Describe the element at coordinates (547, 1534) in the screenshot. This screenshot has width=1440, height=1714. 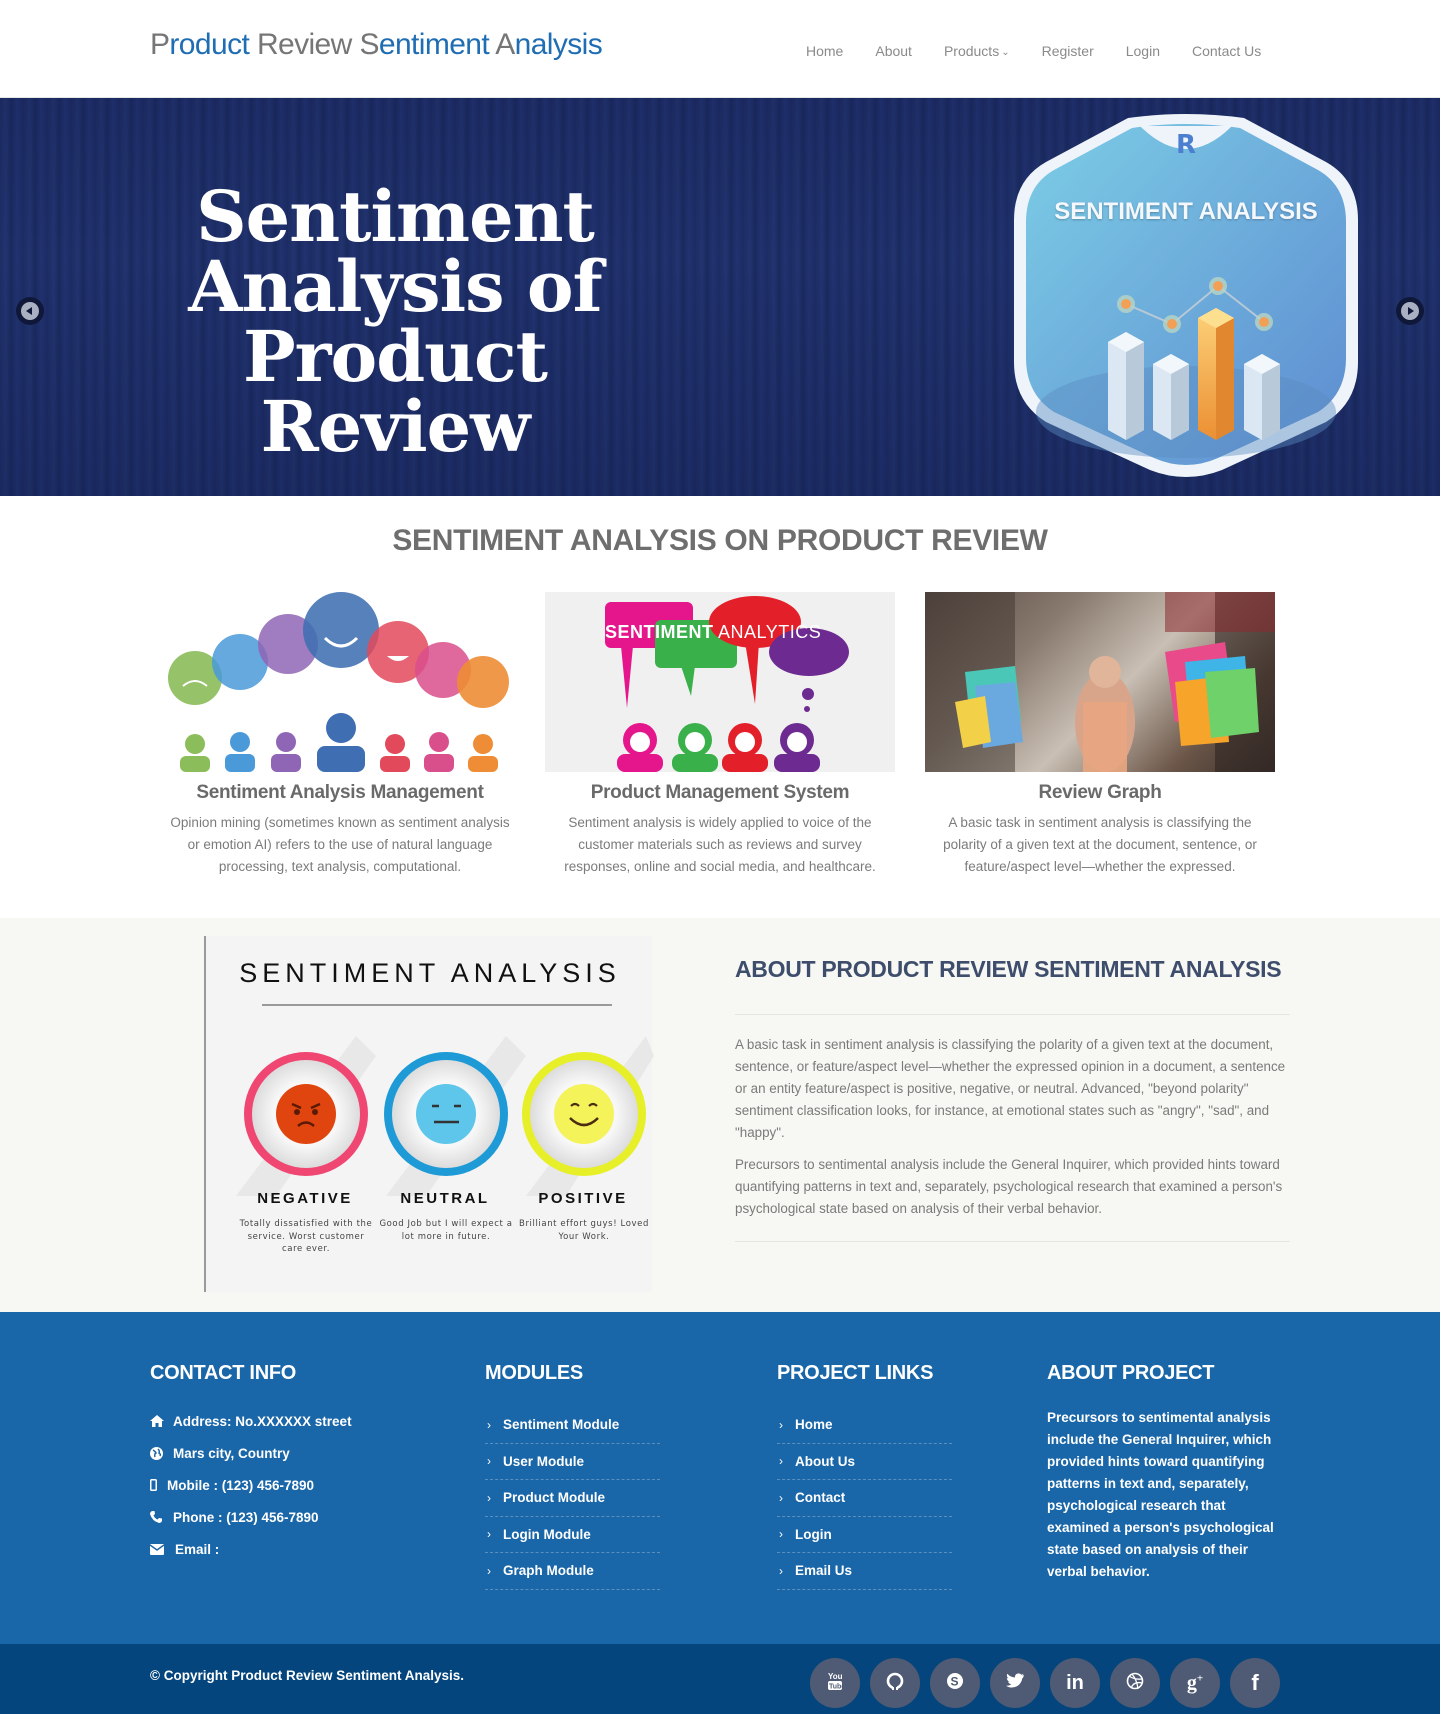
I see `link-label: Login Module` at that location.